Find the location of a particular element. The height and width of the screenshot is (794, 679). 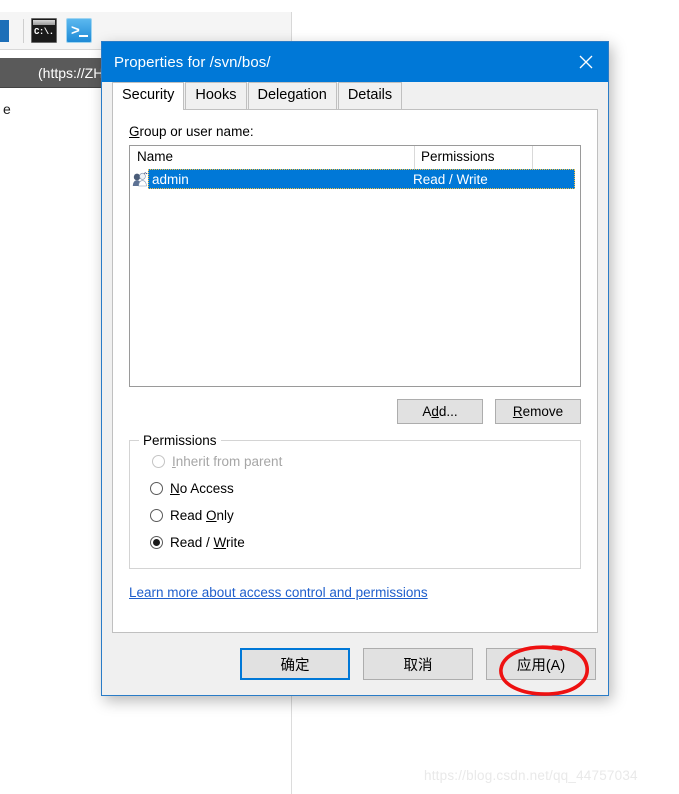

toolbar-separator is located at coordinates (23, 30).